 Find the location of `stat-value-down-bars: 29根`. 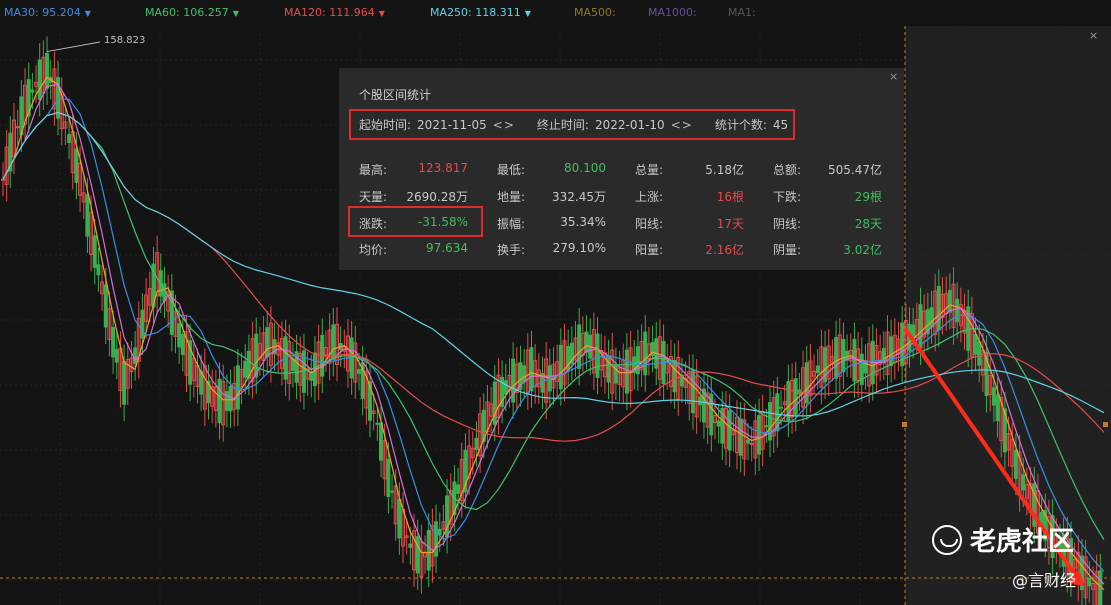

stat-value-down-bars: 29根 is located at coordinates (868, 197).